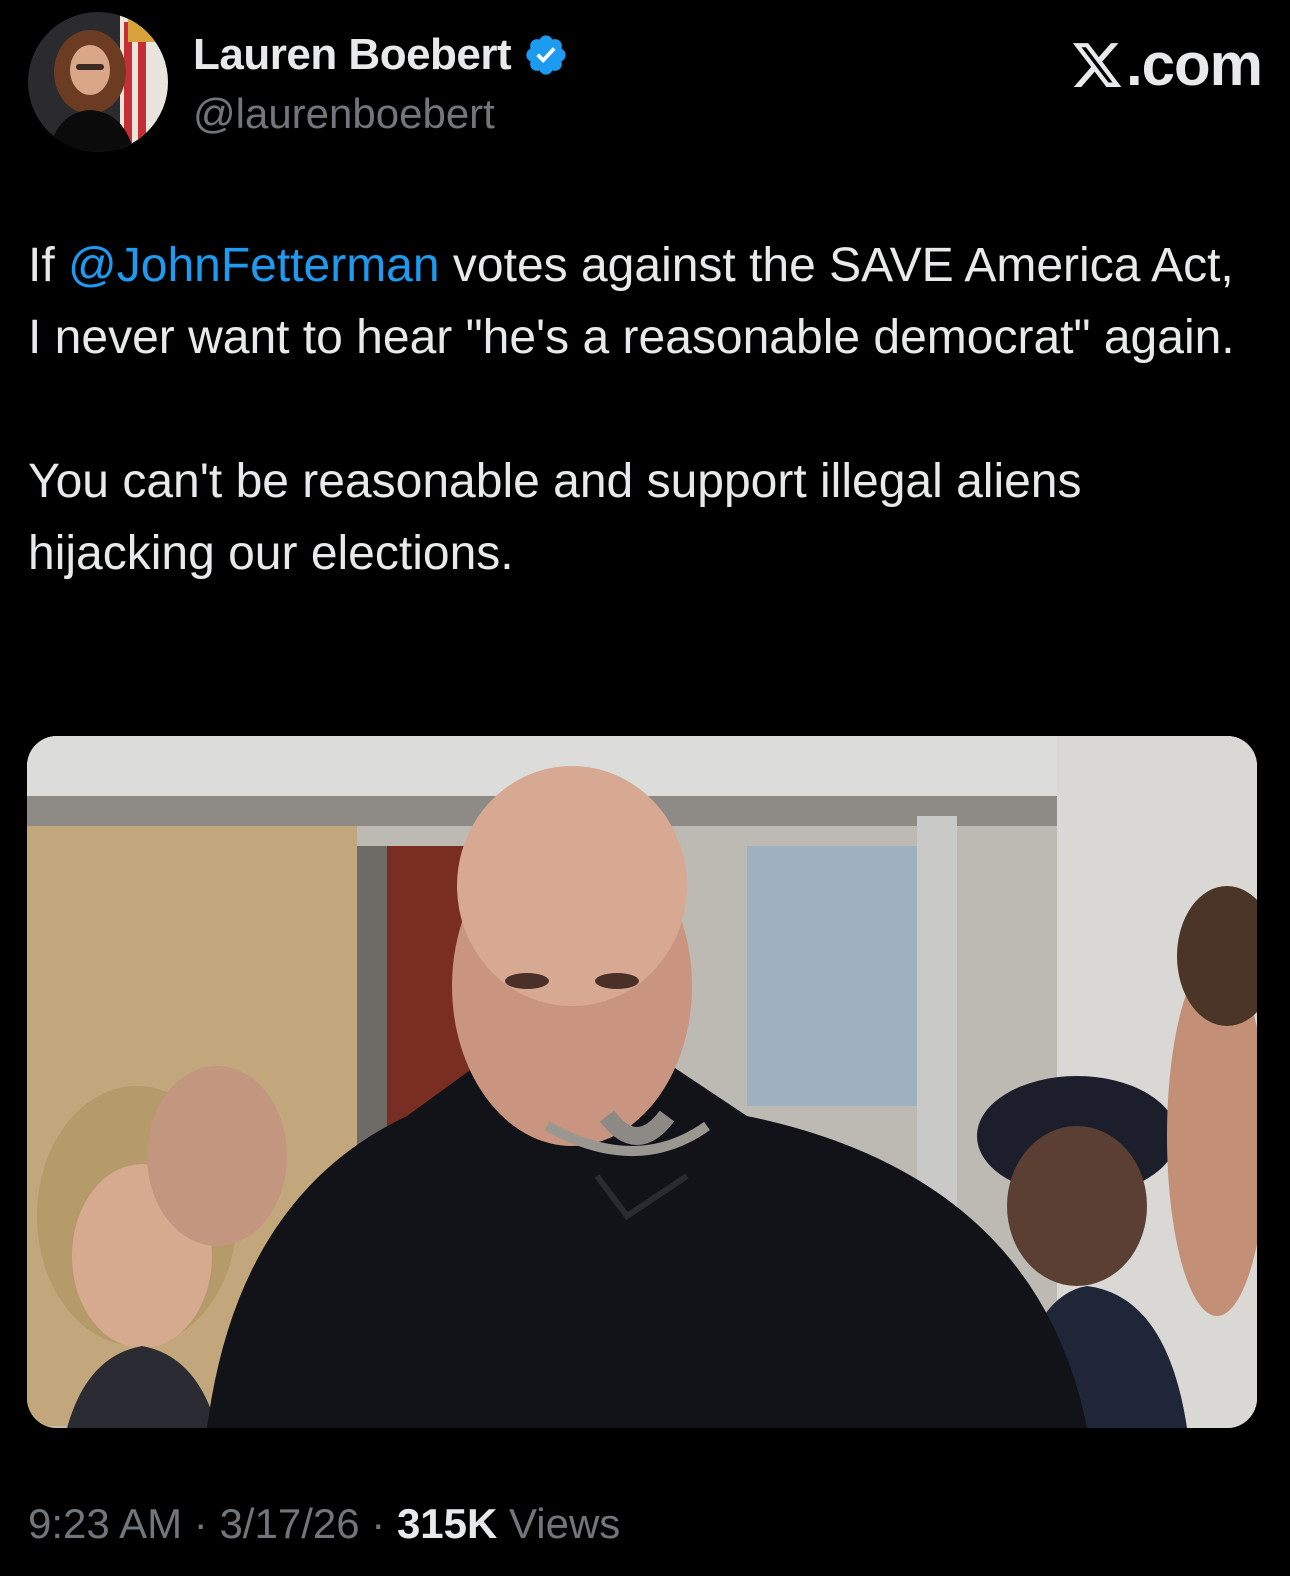 The width and height of the screenshot is (1290, 1576). I want to click on tweet-meta: 9:23 AM · 3/17/26 · 315K Views, so click(324, 1524).